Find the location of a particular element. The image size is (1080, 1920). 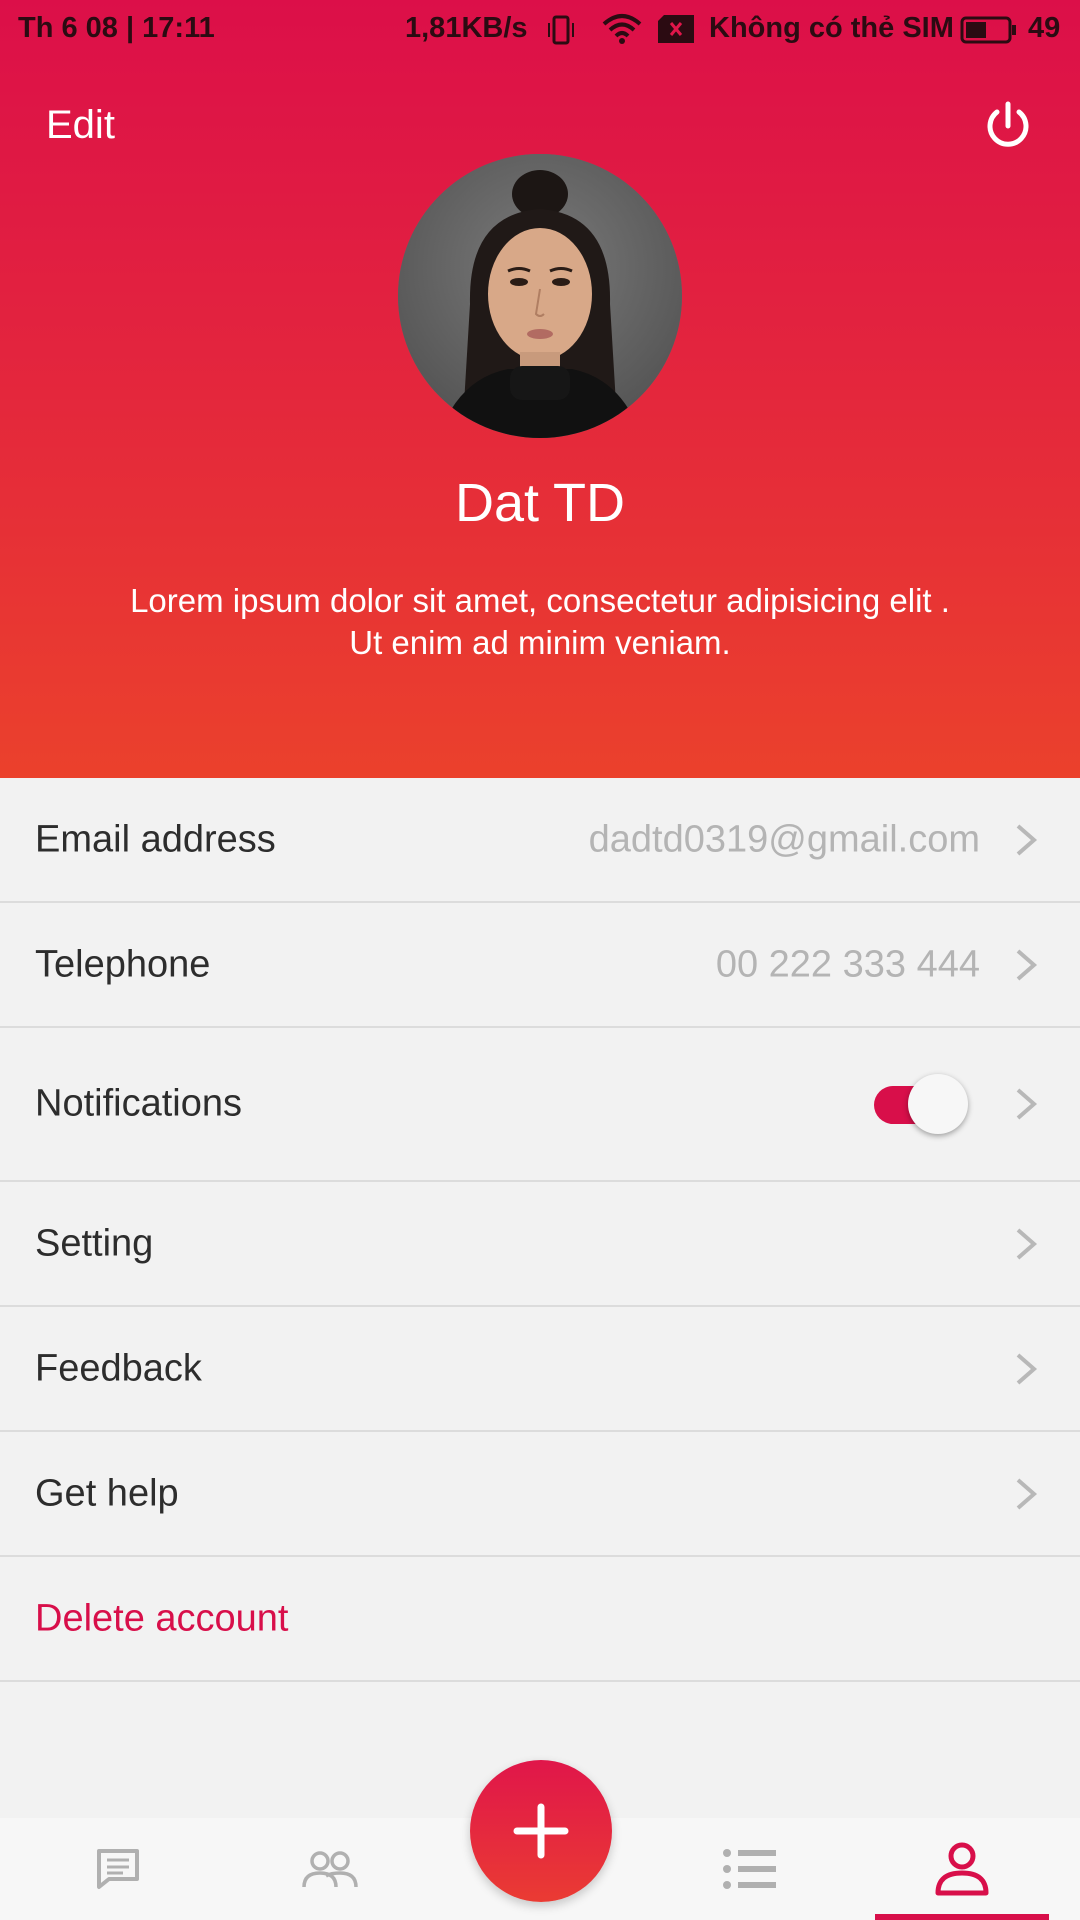

delete-account-label: Delete account is located at coordinates (162, 1618).